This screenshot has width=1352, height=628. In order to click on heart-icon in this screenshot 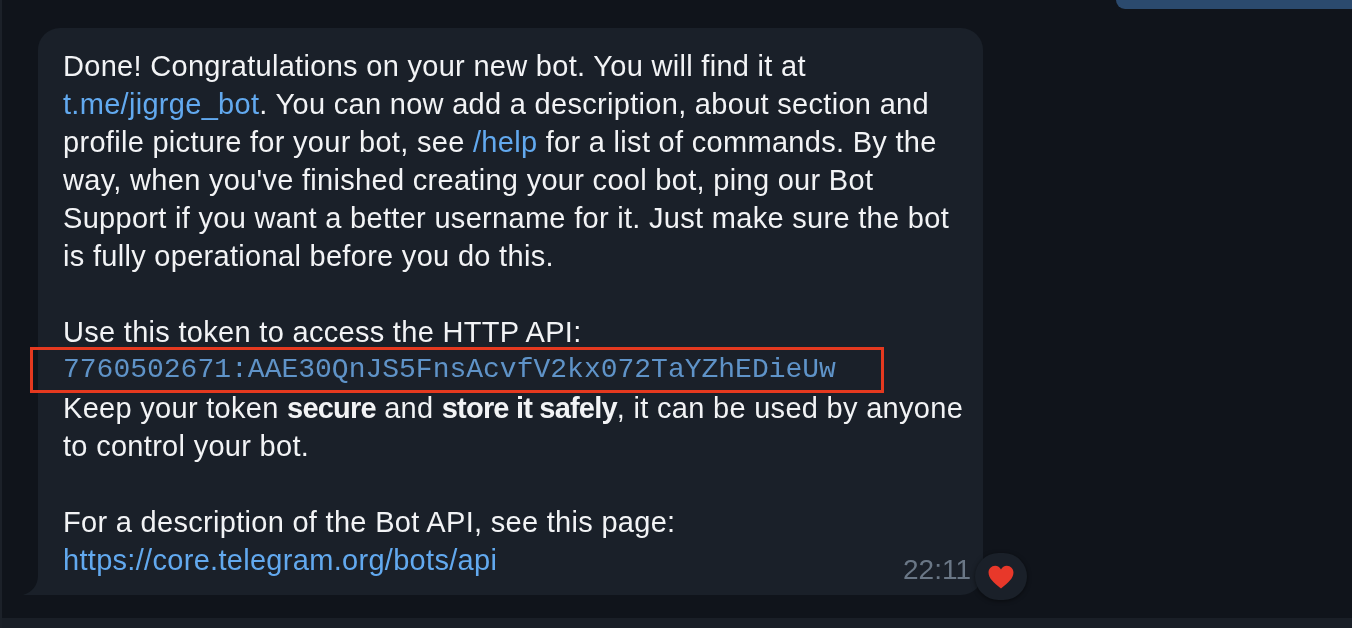, I will do `click(1001, 576)`.